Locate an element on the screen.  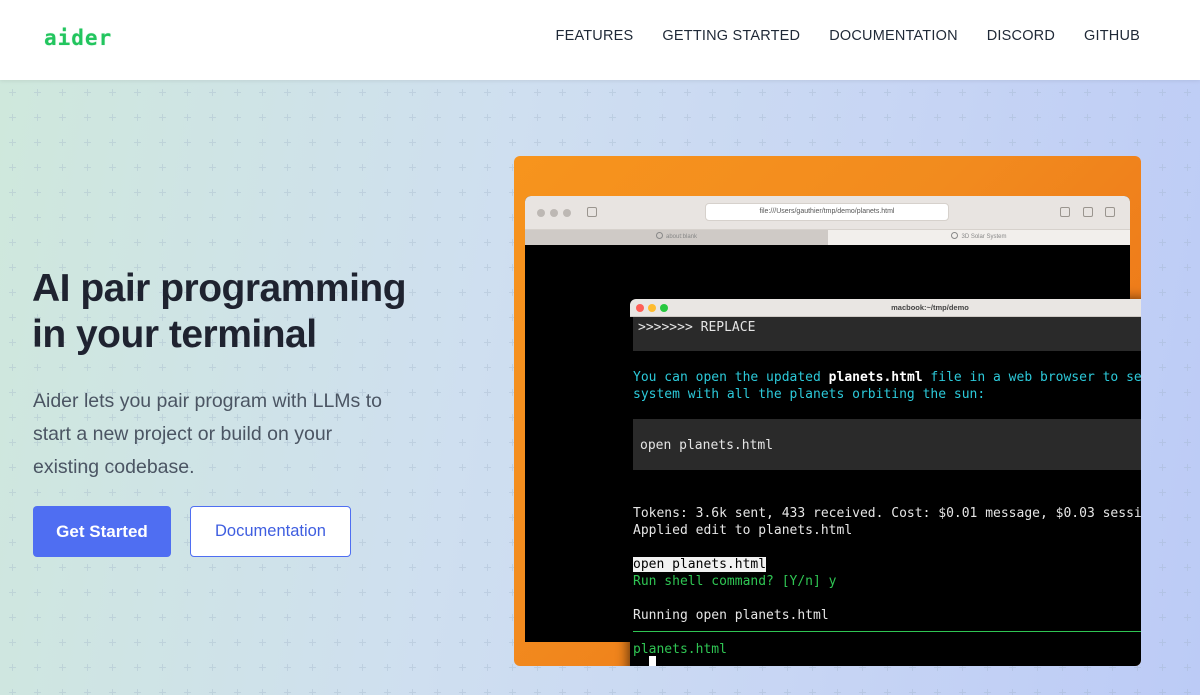
text-span: open planets.html is located at coordinates (700, 564).